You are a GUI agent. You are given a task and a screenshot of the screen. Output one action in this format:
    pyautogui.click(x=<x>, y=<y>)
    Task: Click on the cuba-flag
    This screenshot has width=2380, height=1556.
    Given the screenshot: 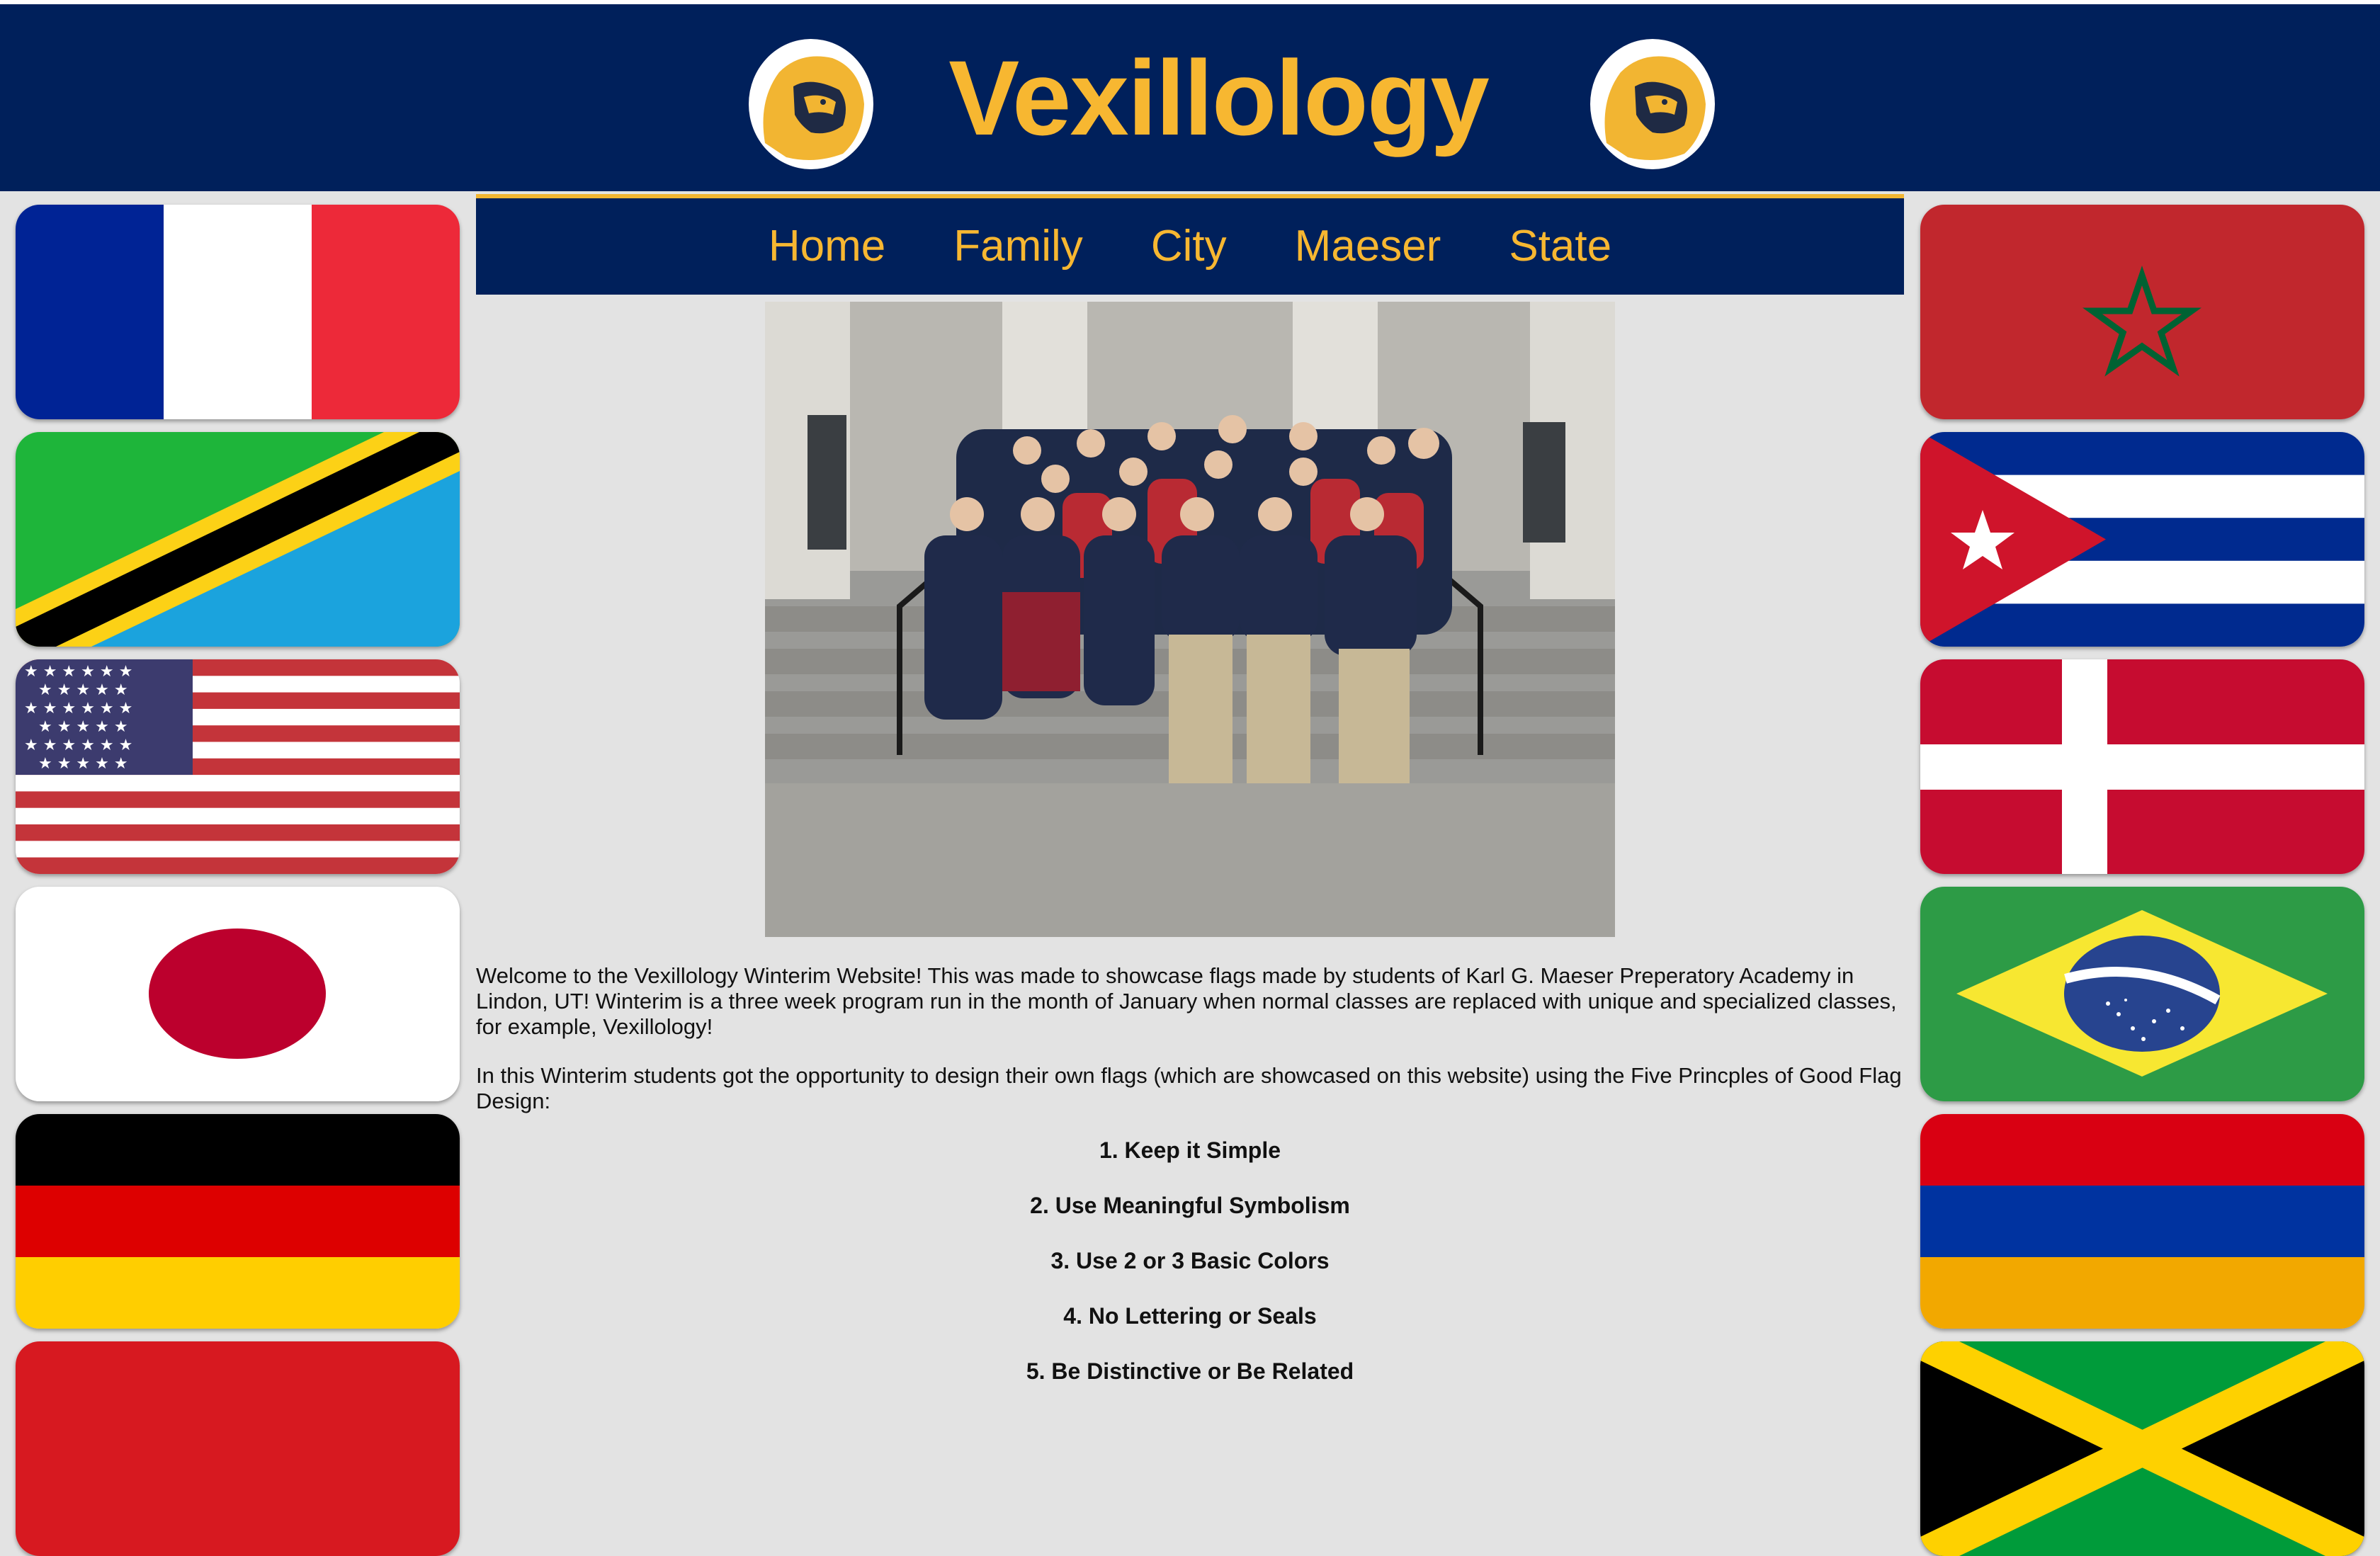 What is the action you would take?
    pyautogui.click(x=2142, y=539)
    